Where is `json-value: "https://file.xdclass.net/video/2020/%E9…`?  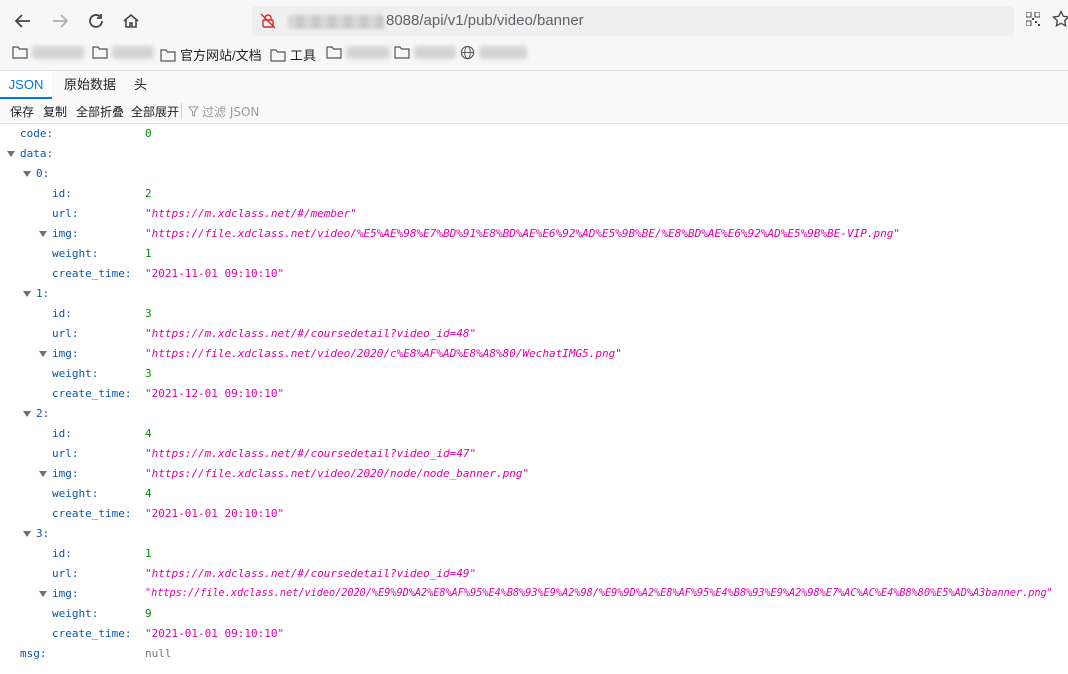 json-value: "https://file.xdclass.net/video/2020/%E9… is located at coordinates (599, 593).